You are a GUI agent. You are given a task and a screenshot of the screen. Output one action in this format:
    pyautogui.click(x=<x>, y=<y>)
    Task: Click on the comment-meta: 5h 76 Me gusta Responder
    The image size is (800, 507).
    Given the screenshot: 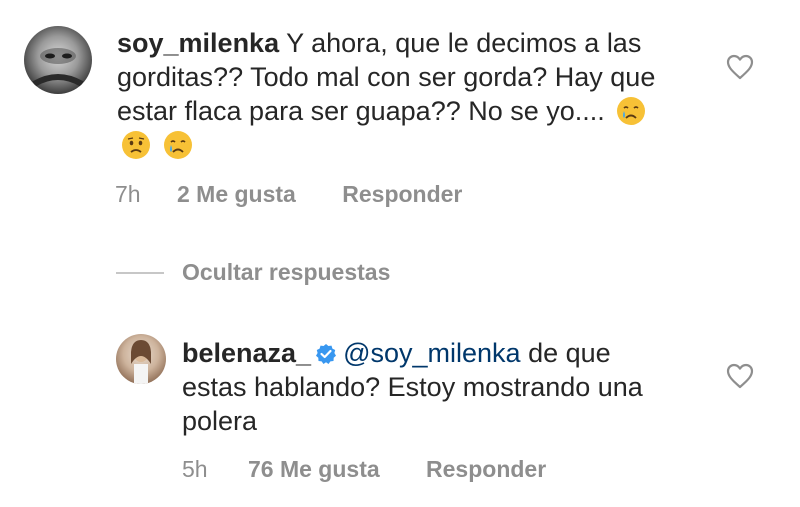 What is the action you would take?
    pyautogui.click(x=364, y=469)
    